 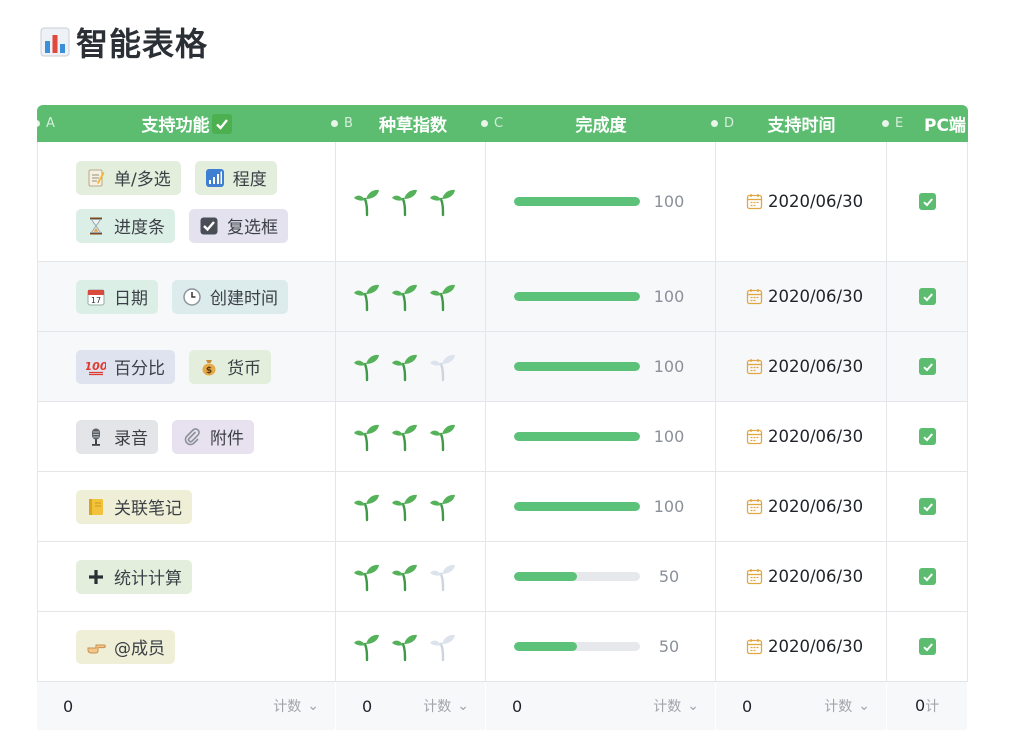 What do you see at coordinates (598, 123) in the screenshot?
I see `column-header-c: C 完成度` at bounding box center [598, 123].